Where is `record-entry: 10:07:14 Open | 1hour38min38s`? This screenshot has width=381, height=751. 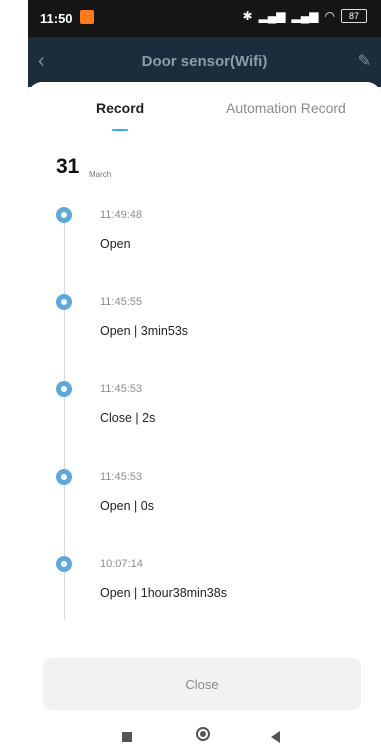
record-entry: 10:07:14 Open | 1hour38min38s is located at coordinates (204, 600).